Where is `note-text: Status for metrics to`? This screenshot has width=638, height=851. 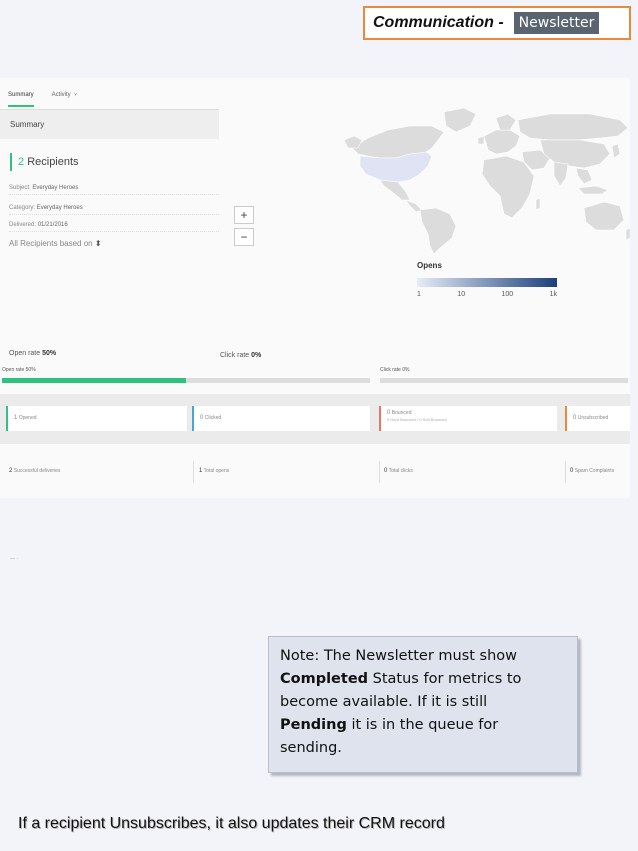 note-text: Status for metrics to is located at coordinates (445, 679).